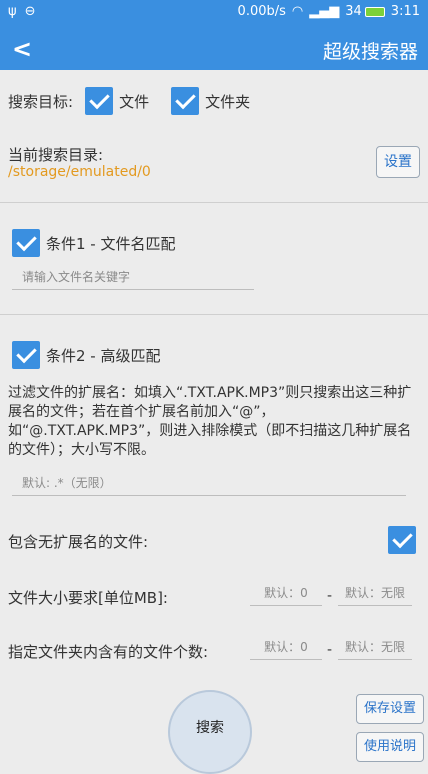 The height and width of the screenshot is (774, 428). I want to click on battery-level: 34, so click(353, 11).